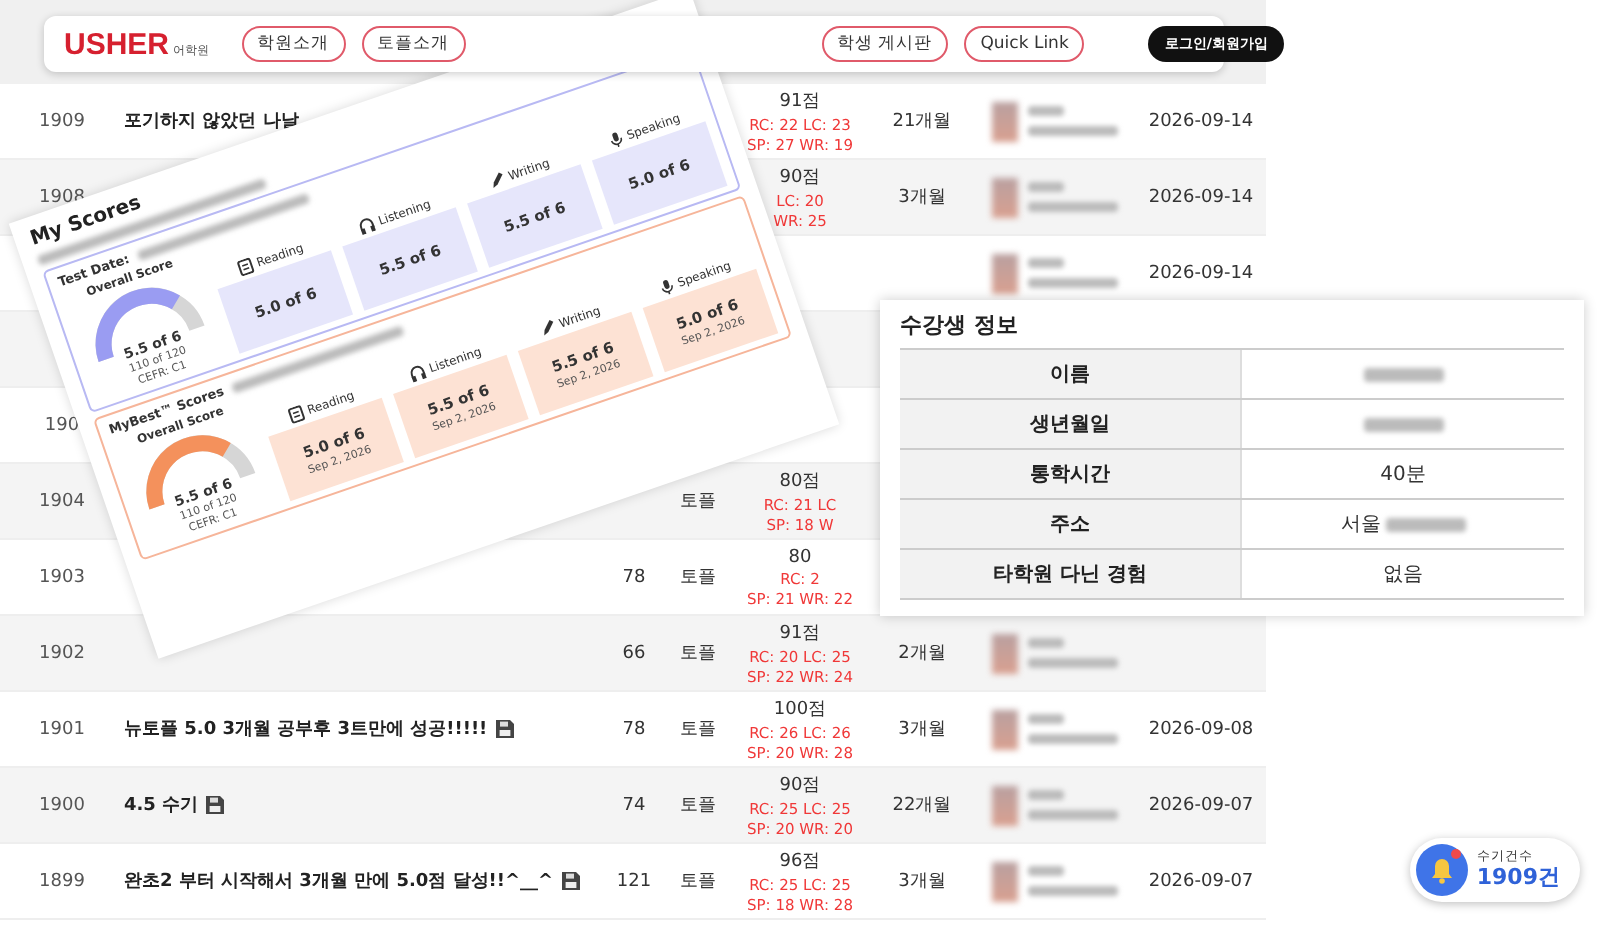  What do you see at coordinates (922, 122) in the screenshot?
I see `study-duration: 21개월` at bounding box center [922, 122].